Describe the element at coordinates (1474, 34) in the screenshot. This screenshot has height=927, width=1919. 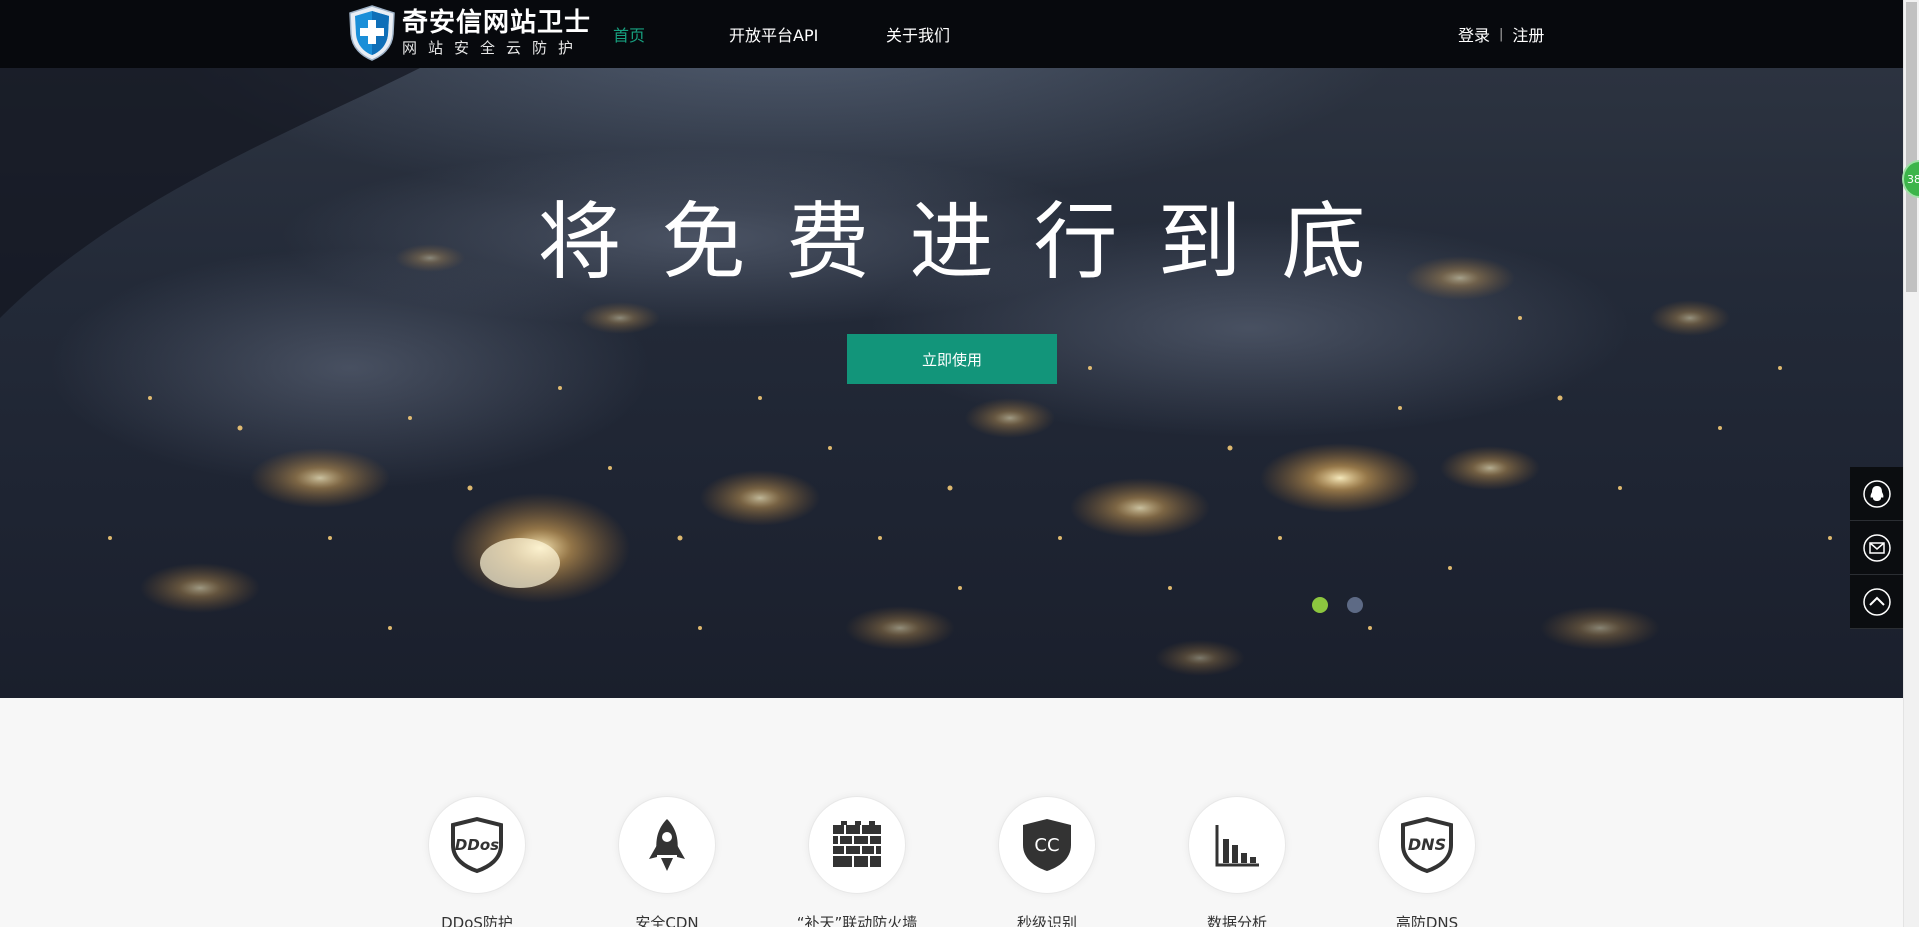
I see `login-link: 登录` at that location.